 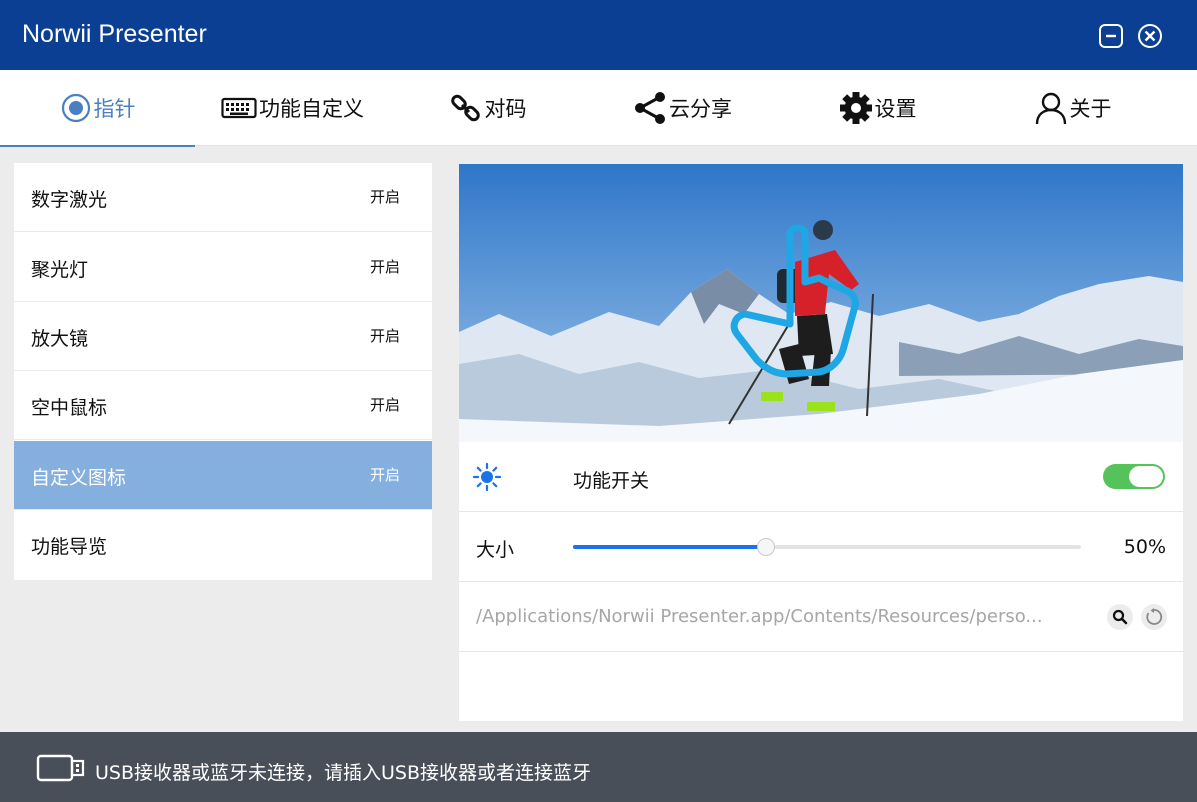 I want to click on tab-settings: 设置, so click(x=877, y=108).